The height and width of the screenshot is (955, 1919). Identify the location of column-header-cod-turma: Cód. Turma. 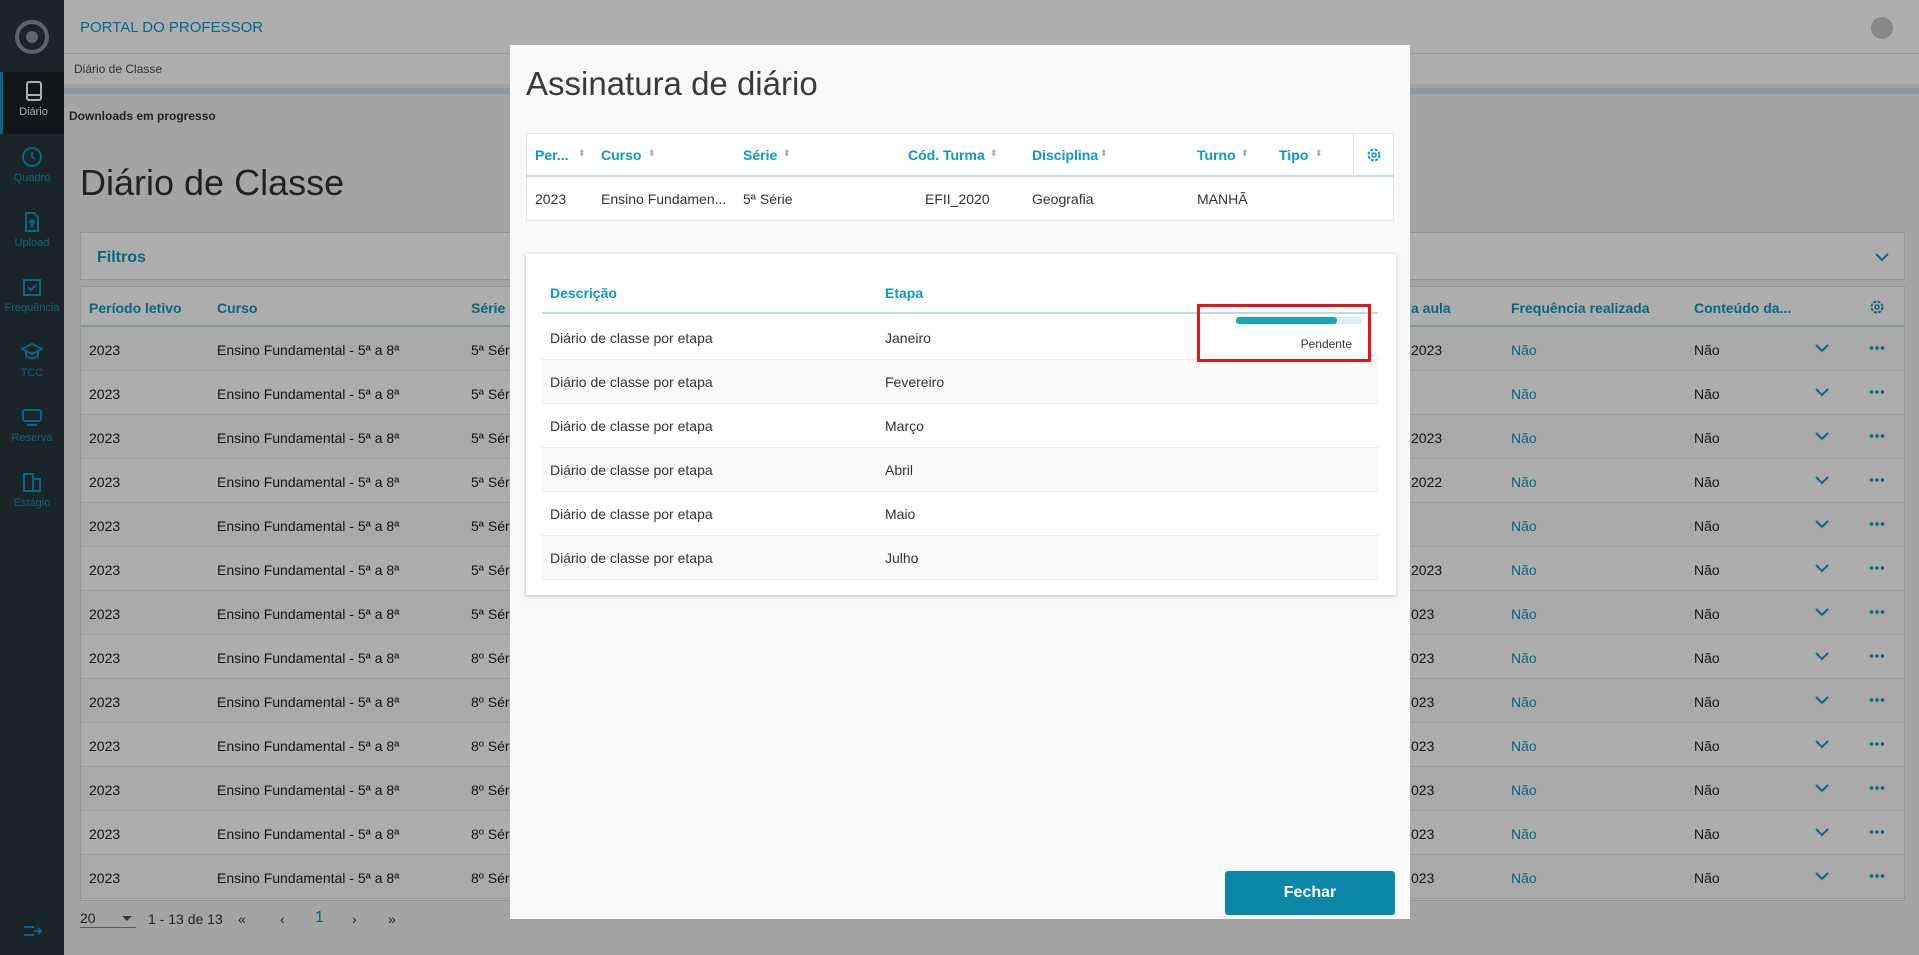
(946, 155).